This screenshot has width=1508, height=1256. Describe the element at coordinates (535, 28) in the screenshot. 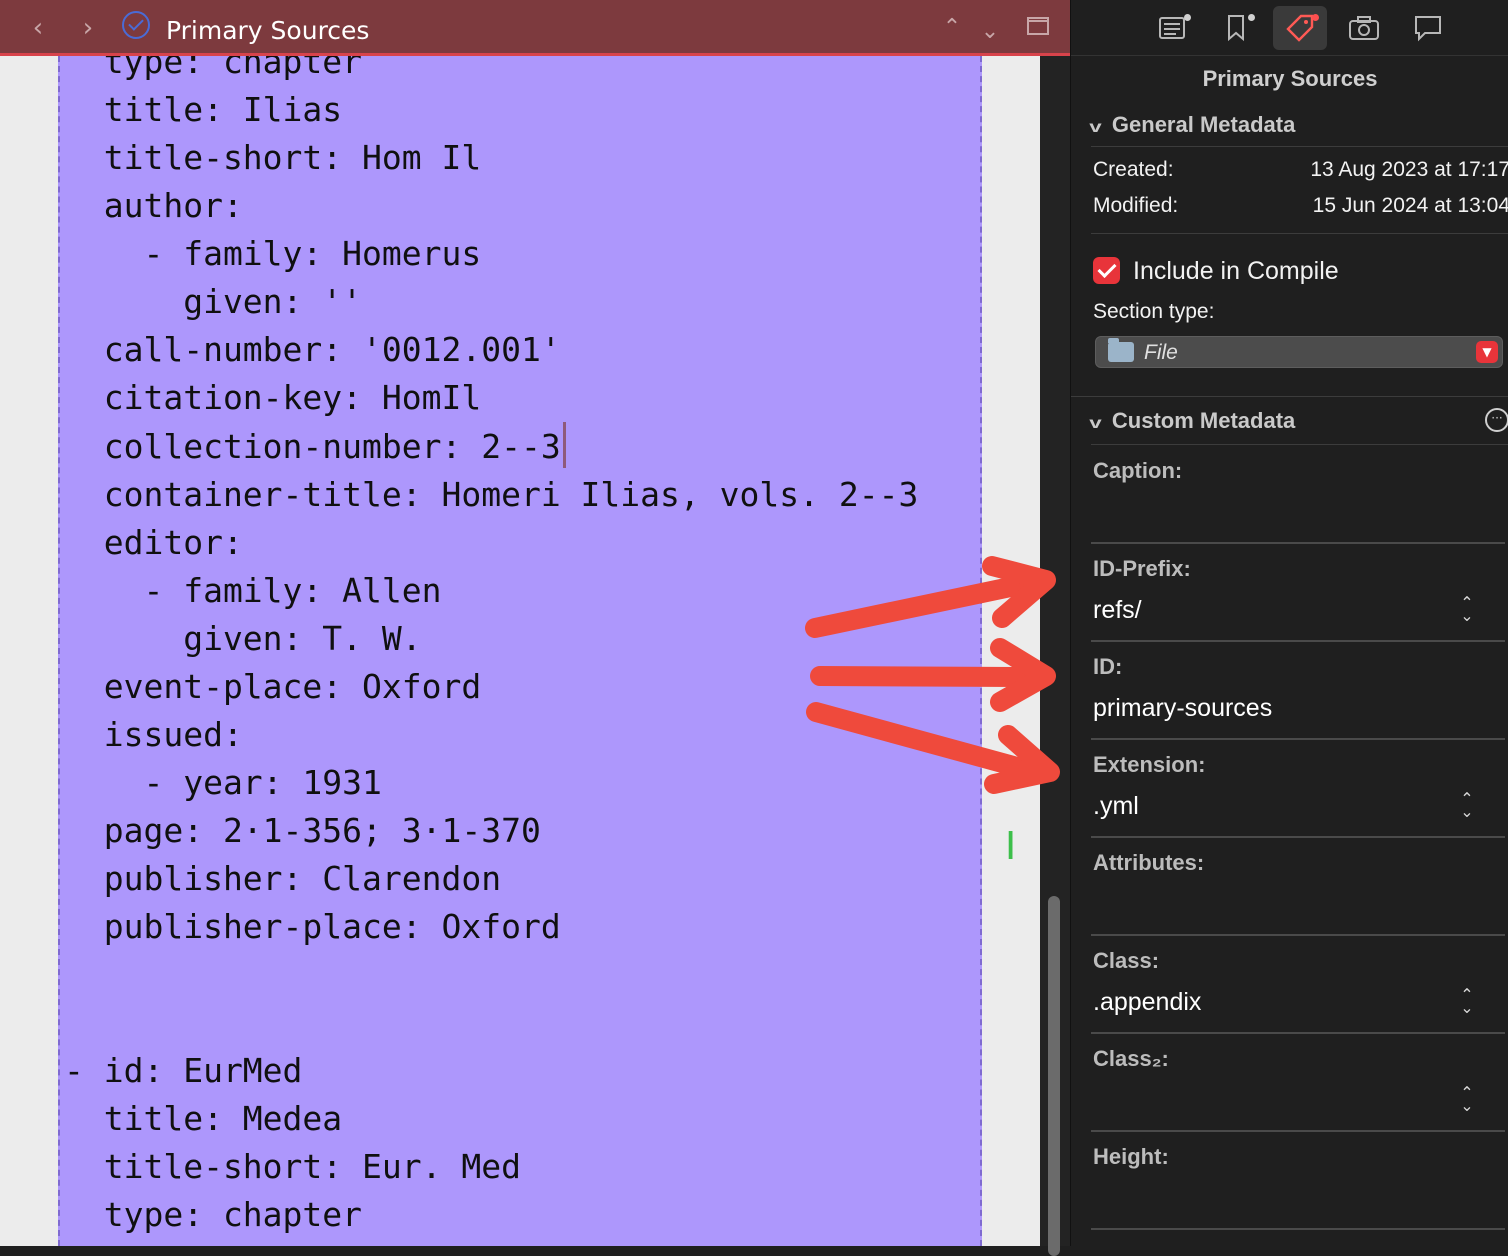

I see `editor-titlebar: ‹ › Primary Sources ⌃ ⌄` at that location.